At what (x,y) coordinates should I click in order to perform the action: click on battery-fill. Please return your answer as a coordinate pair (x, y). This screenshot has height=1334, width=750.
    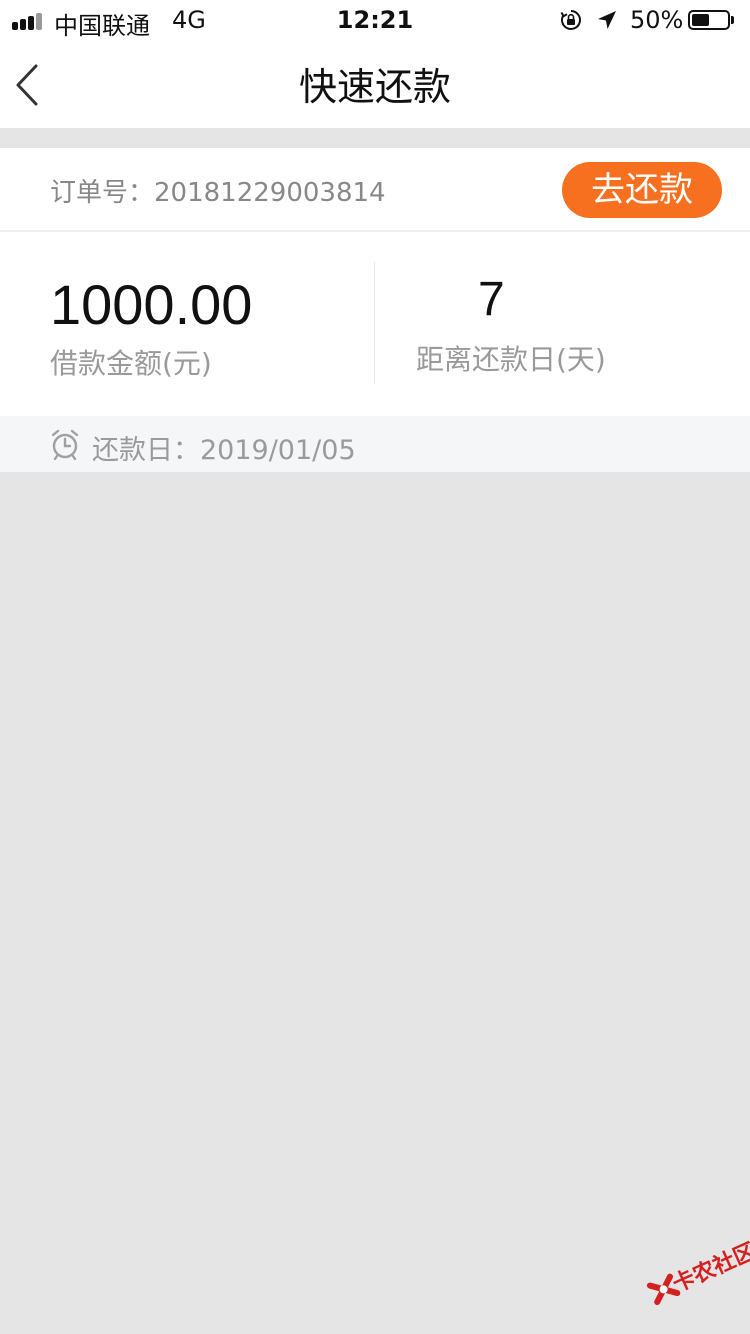
    Looking at the image, I should click on (700, 20).